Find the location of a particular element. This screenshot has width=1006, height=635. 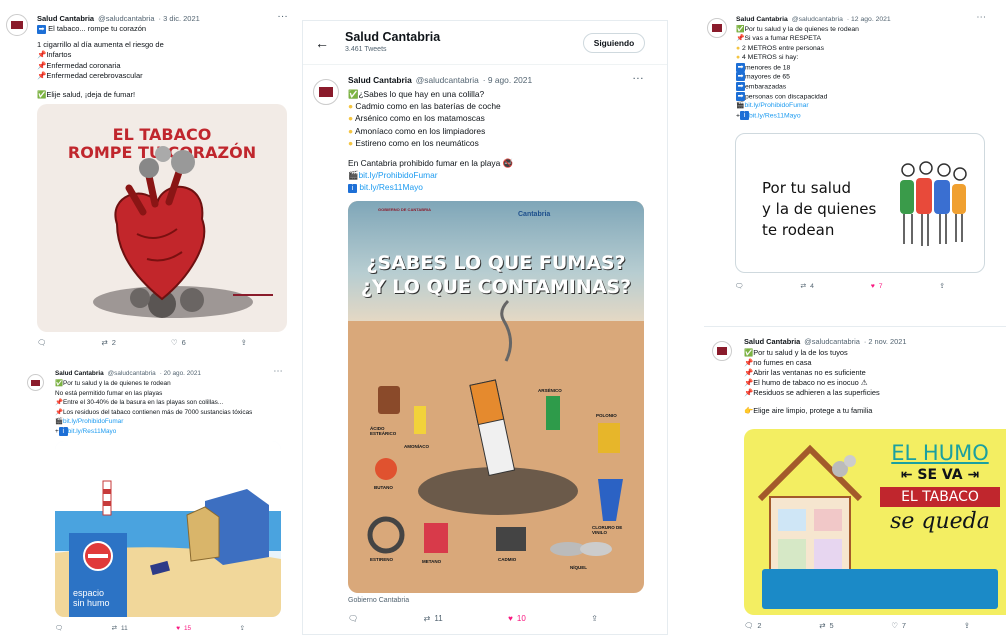

like-button: ♥ 7 is located at coordinates (877, 286).